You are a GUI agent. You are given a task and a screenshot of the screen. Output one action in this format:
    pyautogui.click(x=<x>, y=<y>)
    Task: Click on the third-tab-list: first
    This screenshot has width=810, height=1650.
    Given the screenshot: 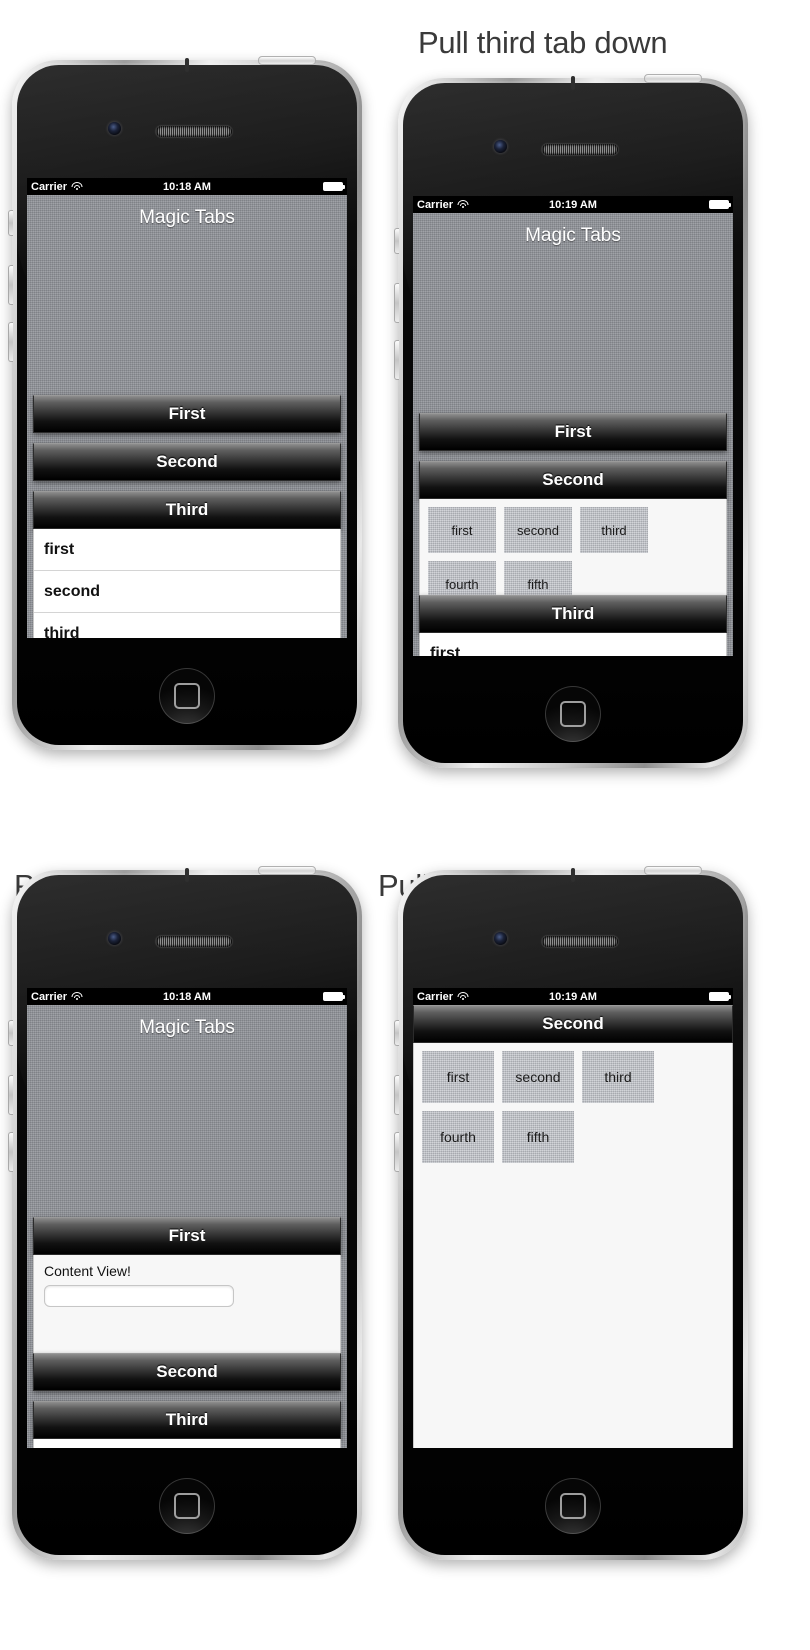 What is the action you would take?
    pyautogui.click(x=573, y=644)
    